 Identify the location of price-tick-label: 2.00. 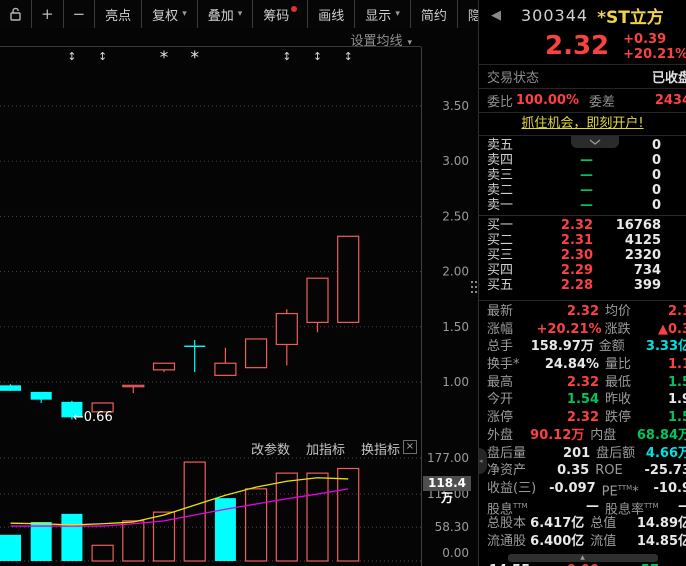
(455, 272).